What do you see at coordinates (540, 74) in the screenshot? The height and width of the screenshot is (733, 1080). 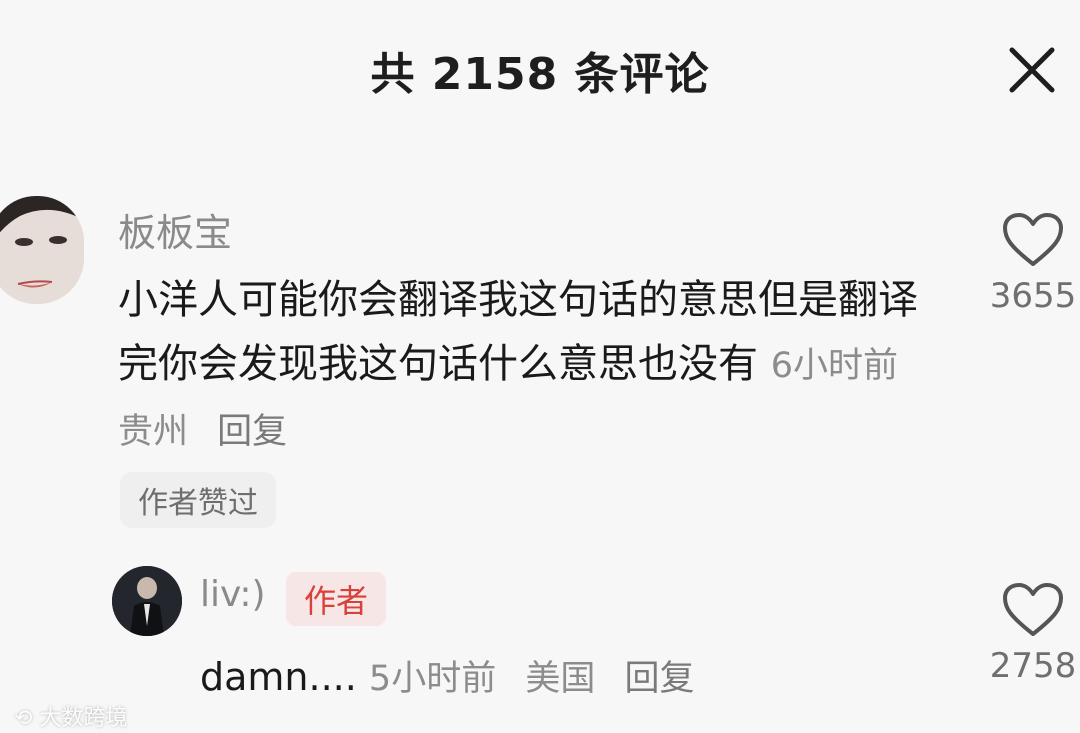 I see `comment-count-title: 共 2158 条评论` at bounding box center [540, 74].